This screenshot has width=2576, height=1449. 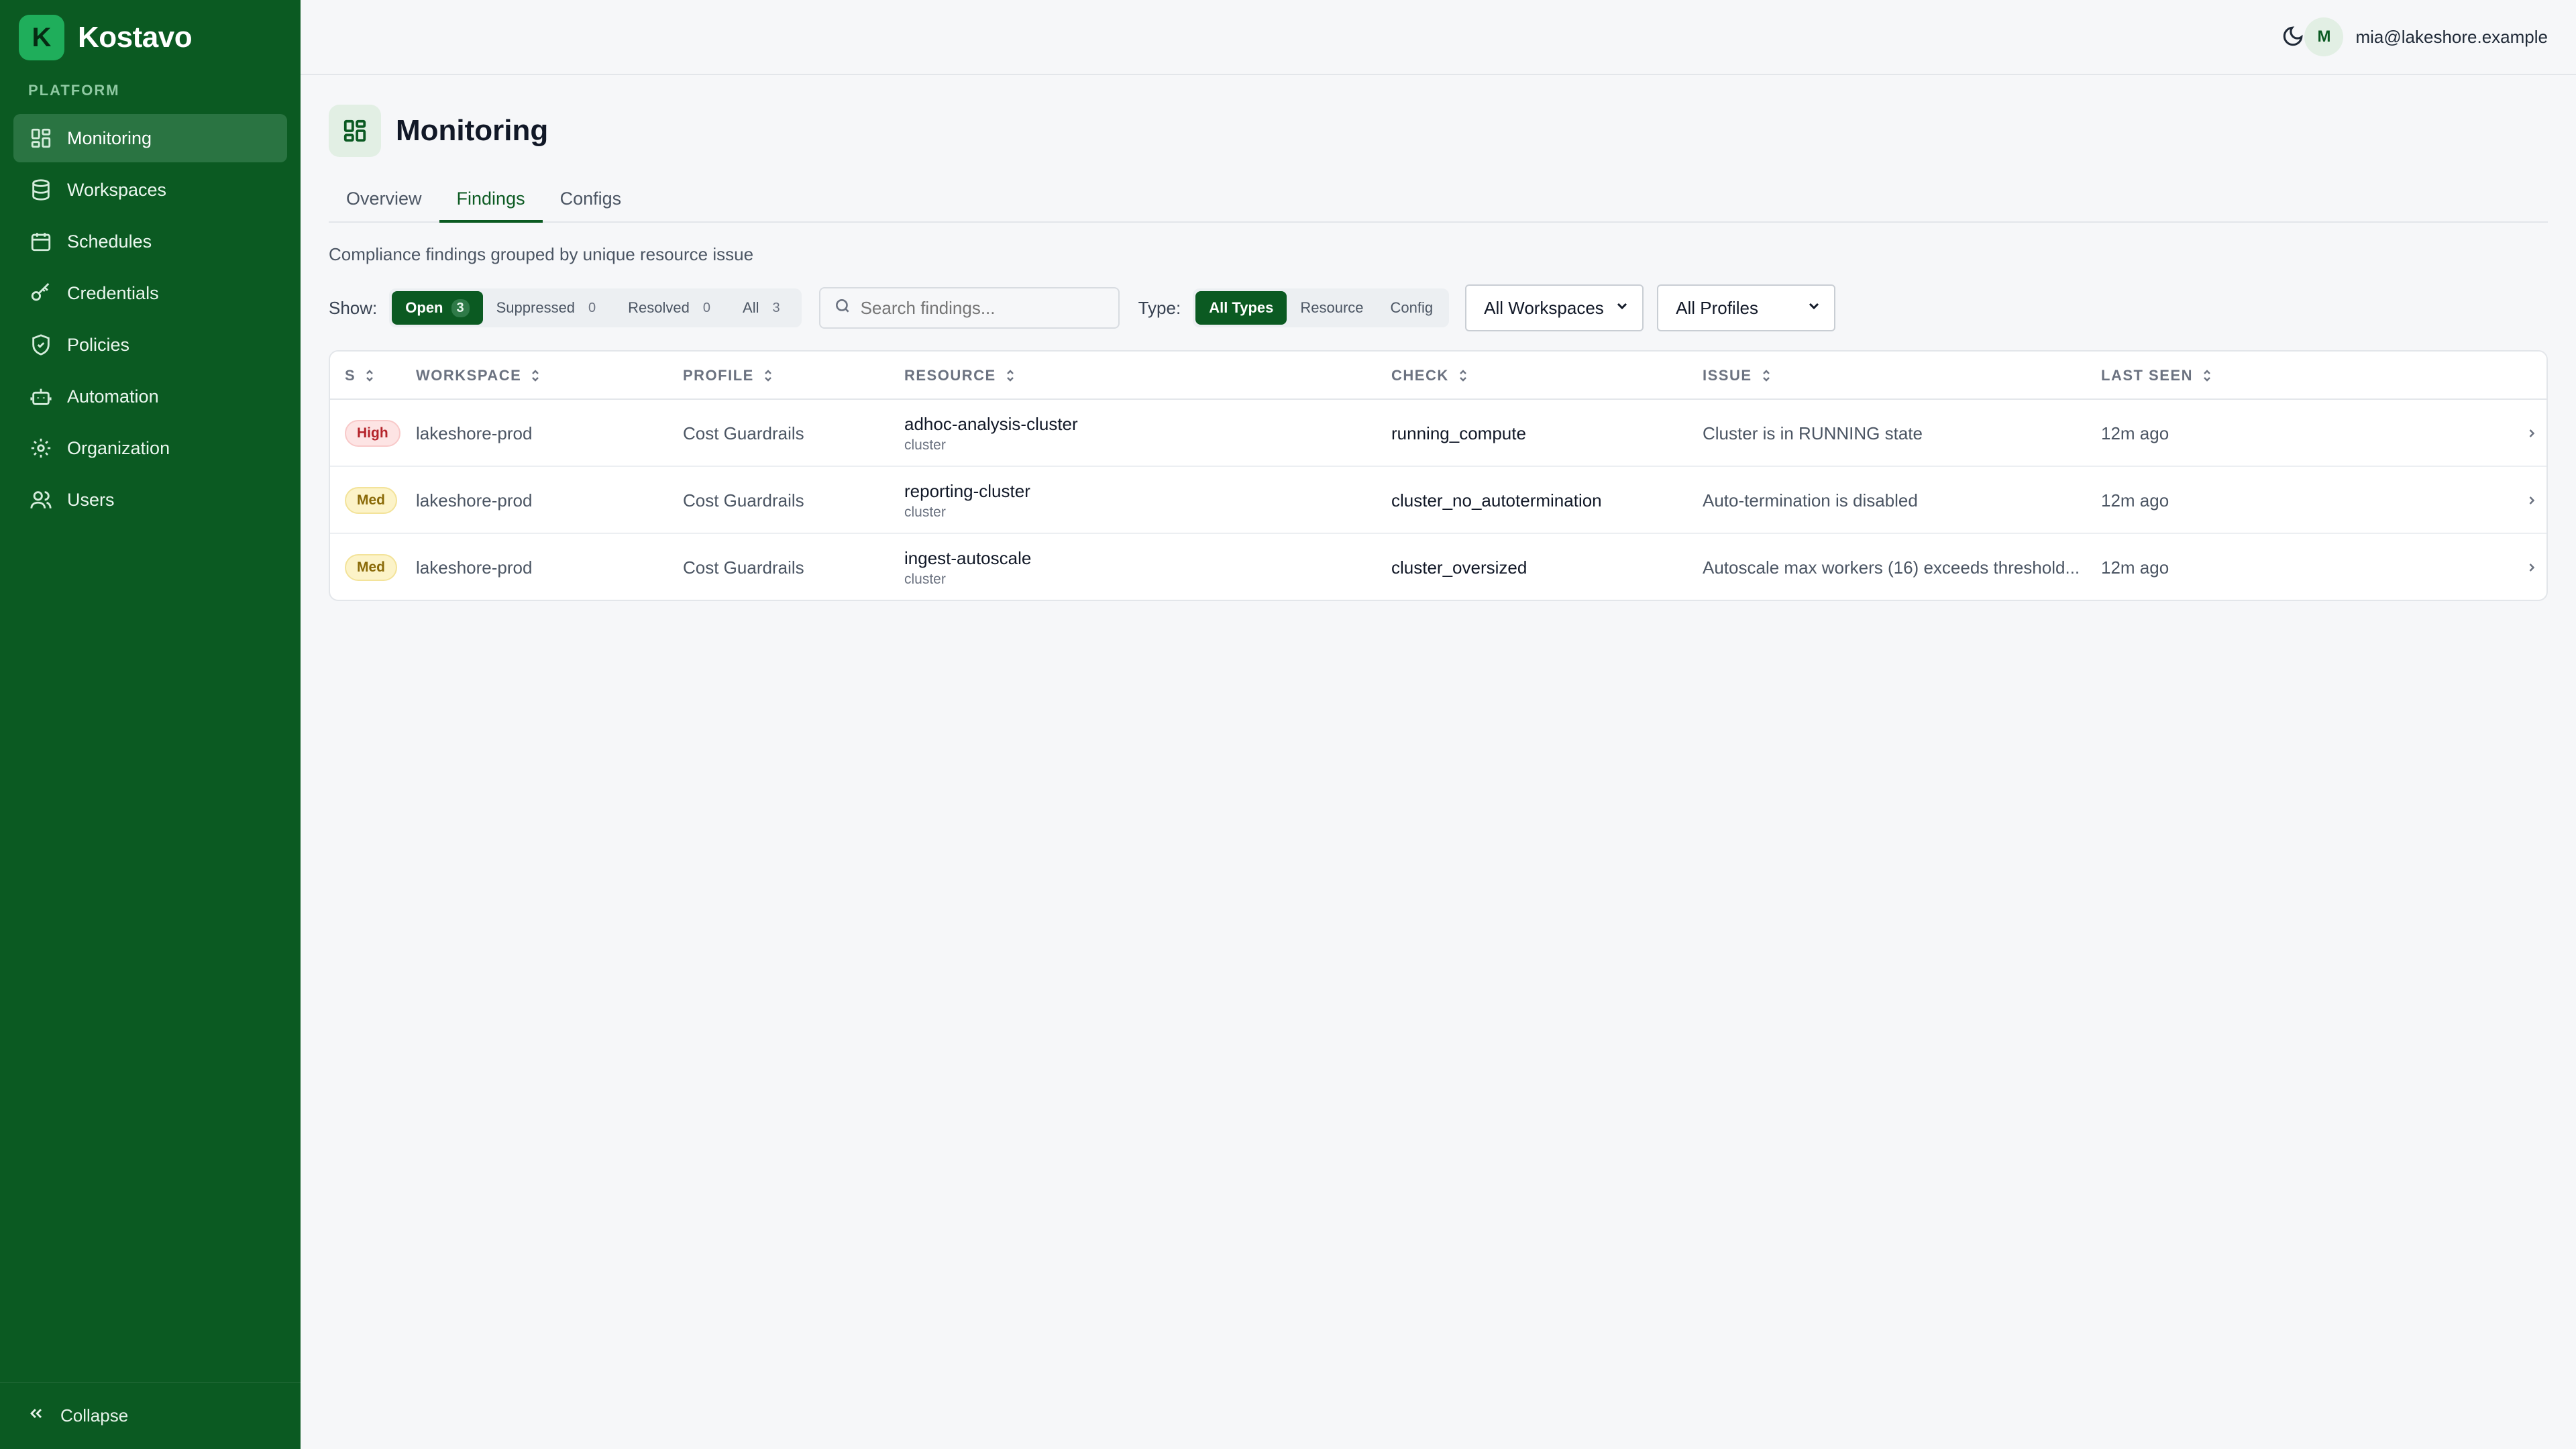 What do you see at coordinates (671, 308) in the screenshot?
I see `show-resolved-button: Resolved 0` at bounding box center [671, 308].